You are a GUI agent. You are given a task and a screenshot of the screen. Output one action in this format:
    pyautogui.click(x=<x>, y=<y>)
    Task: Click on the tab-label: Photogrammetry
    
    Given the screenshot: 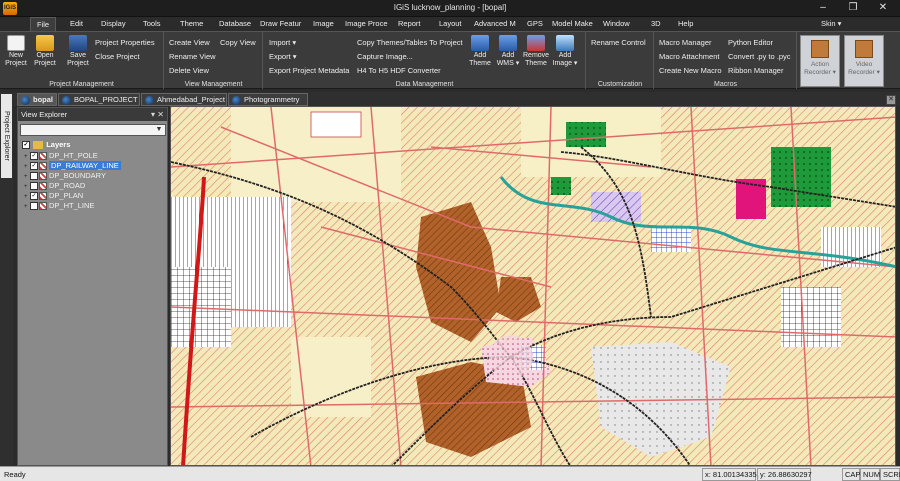 What is the action you would take?
    pyautogui.click(x=272, y=99)
    